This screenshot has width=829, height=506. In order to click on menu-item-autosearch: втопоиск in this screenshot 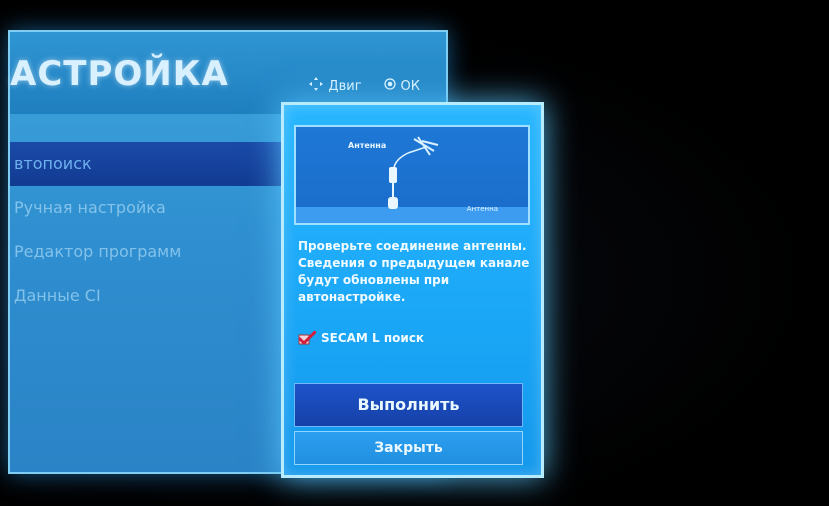, I will do `click(147, 164)`.